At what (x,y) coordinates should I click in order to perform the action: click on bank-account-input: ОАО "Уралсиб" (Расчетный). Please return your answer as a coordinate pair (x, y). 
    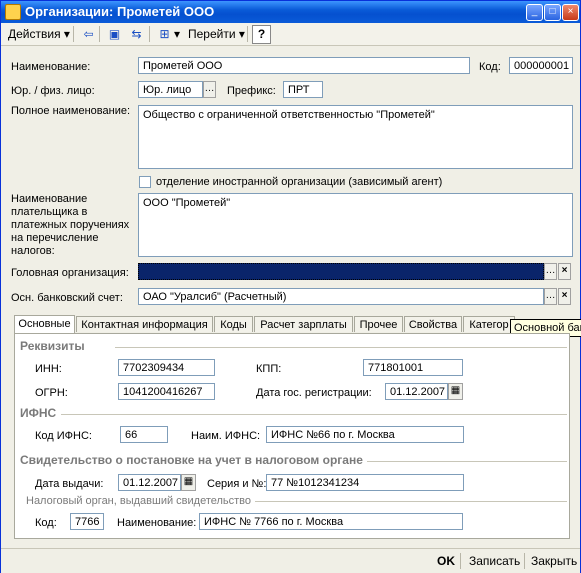
    Looking at the image, I should click on (341, 296).